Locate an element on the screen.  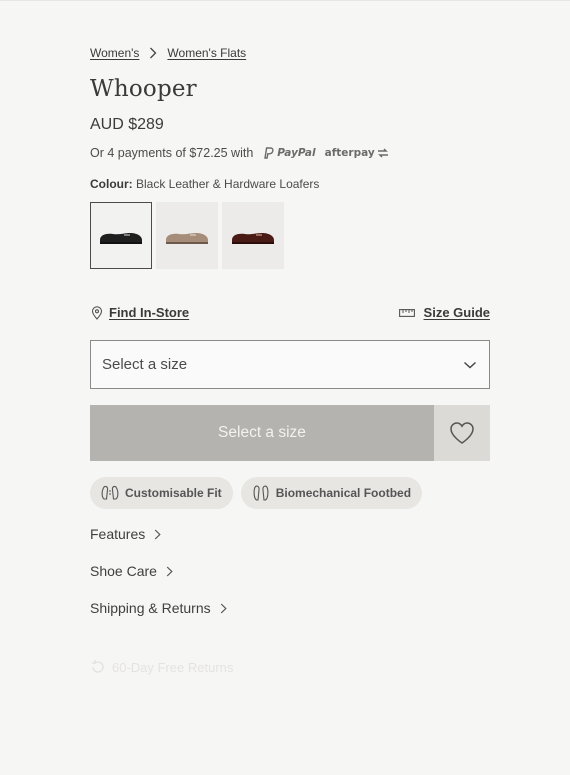
chip-biomechanical-footbed-label: Biomechanical Footbed is located at coordinates (343, 493).